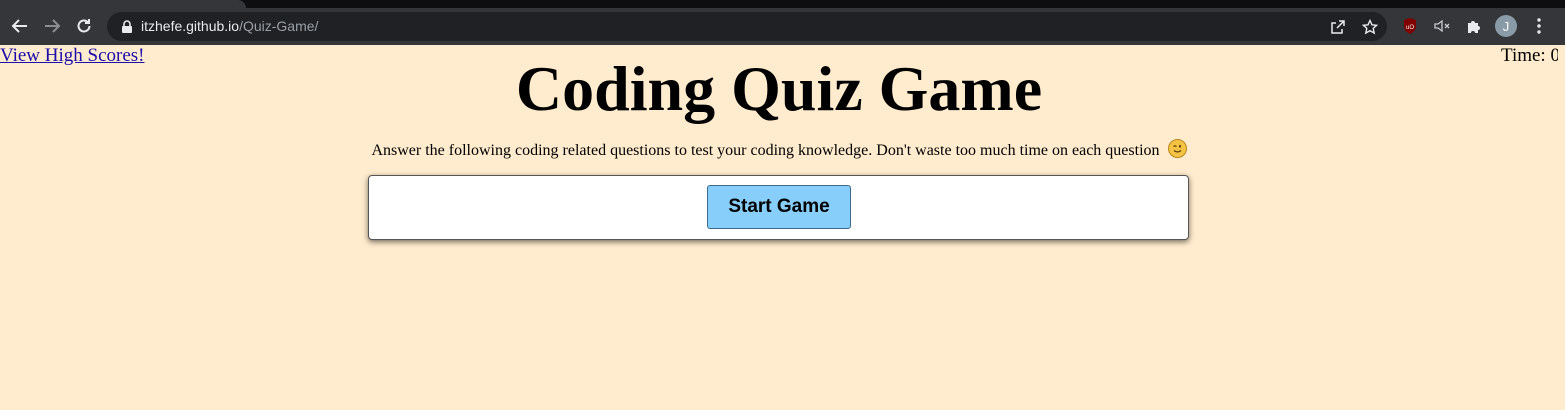 The width and height of the screenshot is (1565, 410). What do you see at coordinates (747, 26) in the screenshot?
I see `address-bar: itzhefe.github.io/Quiz-Game/` at bounding box center [747, 26].